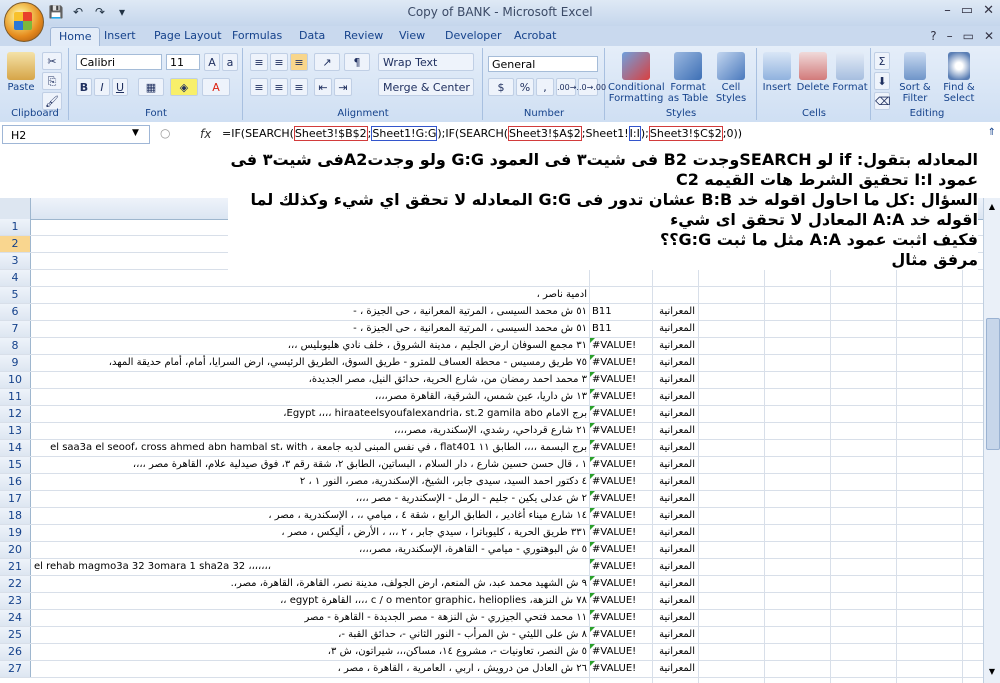 This screenshot has width=1000, height=683. I want to click on row-header: 2, so click(15, 244).